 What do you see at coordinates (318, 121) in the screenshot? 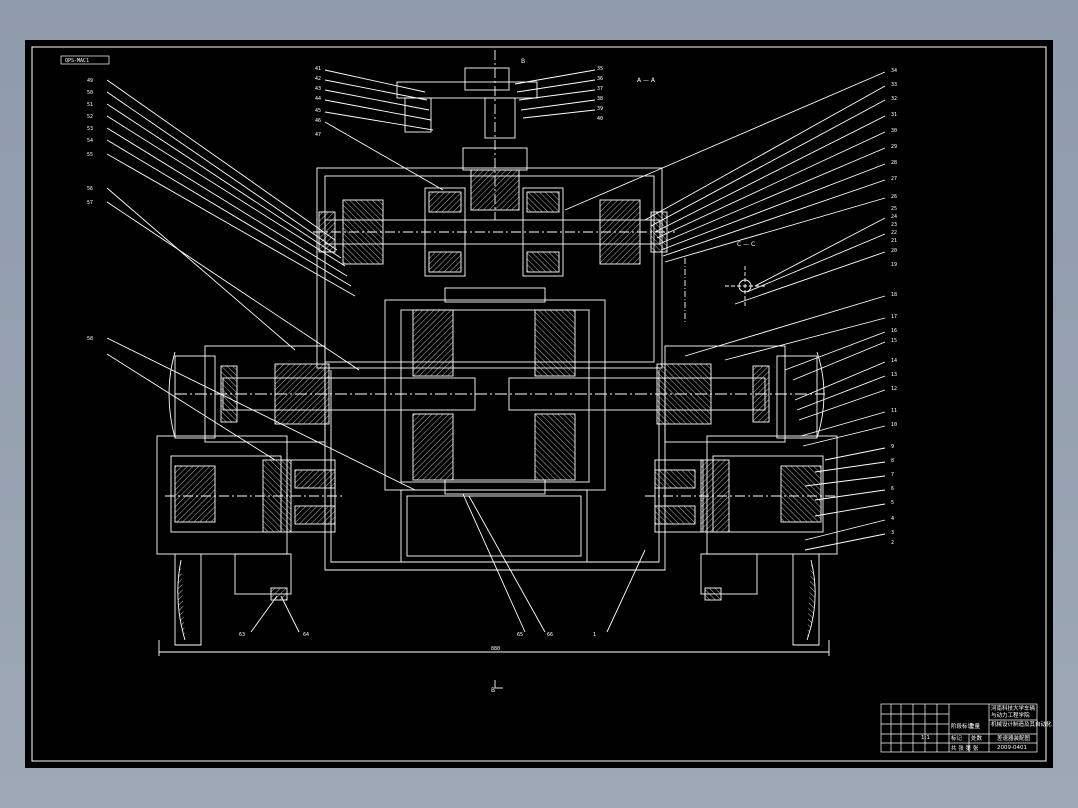
I see `item-number-label: 46` at bounding box center [318, 121].